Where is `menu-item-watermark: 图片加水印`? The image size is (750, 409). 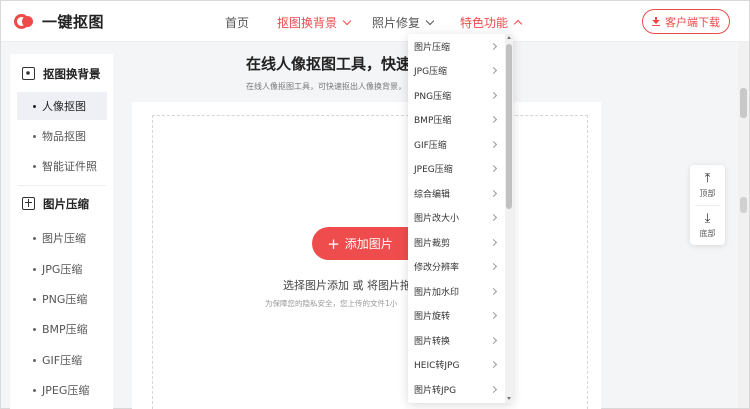 menu-item-watermark: 图片加水印 is located at coordinates (456, 291).